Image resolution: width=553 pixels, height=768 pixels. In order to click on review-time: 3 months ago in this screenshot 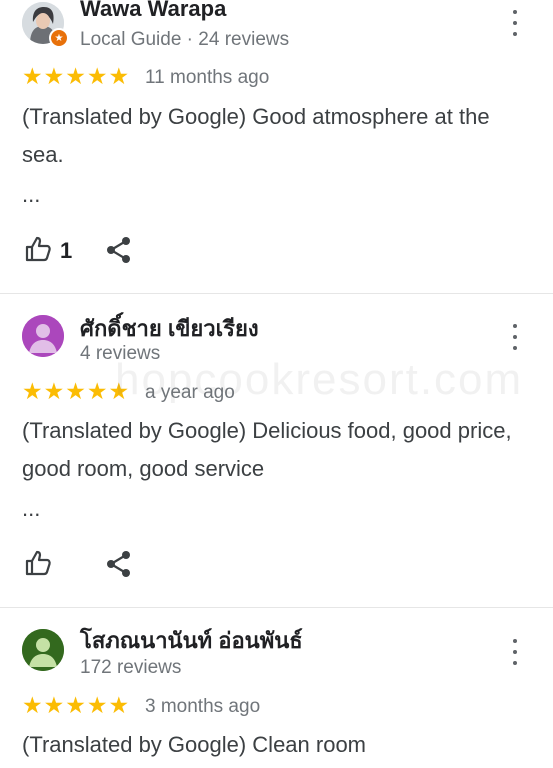, I will do `click(203, 706)`.